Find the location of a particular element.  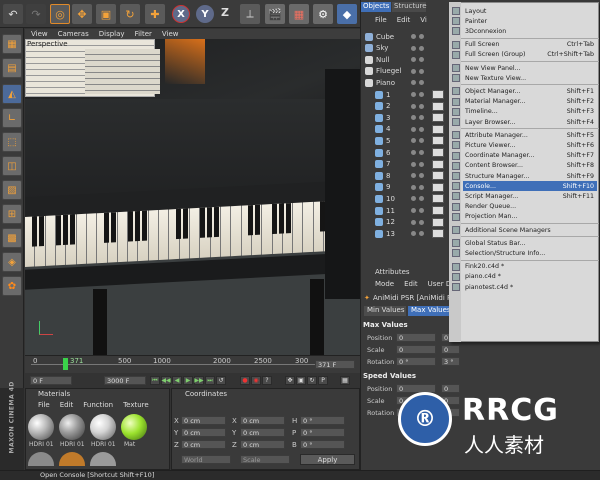

rotation-key-icon: ↻ is located at coordinates (312, 380).